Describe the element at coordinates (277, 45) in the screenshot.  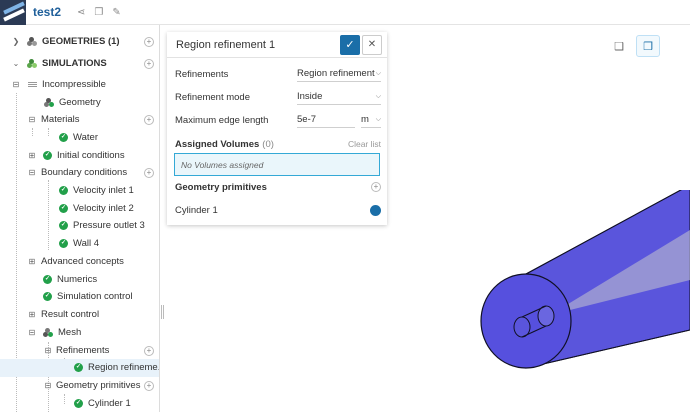
I see `panel-header: Region refinement 1 ✓ ✕` at that location.